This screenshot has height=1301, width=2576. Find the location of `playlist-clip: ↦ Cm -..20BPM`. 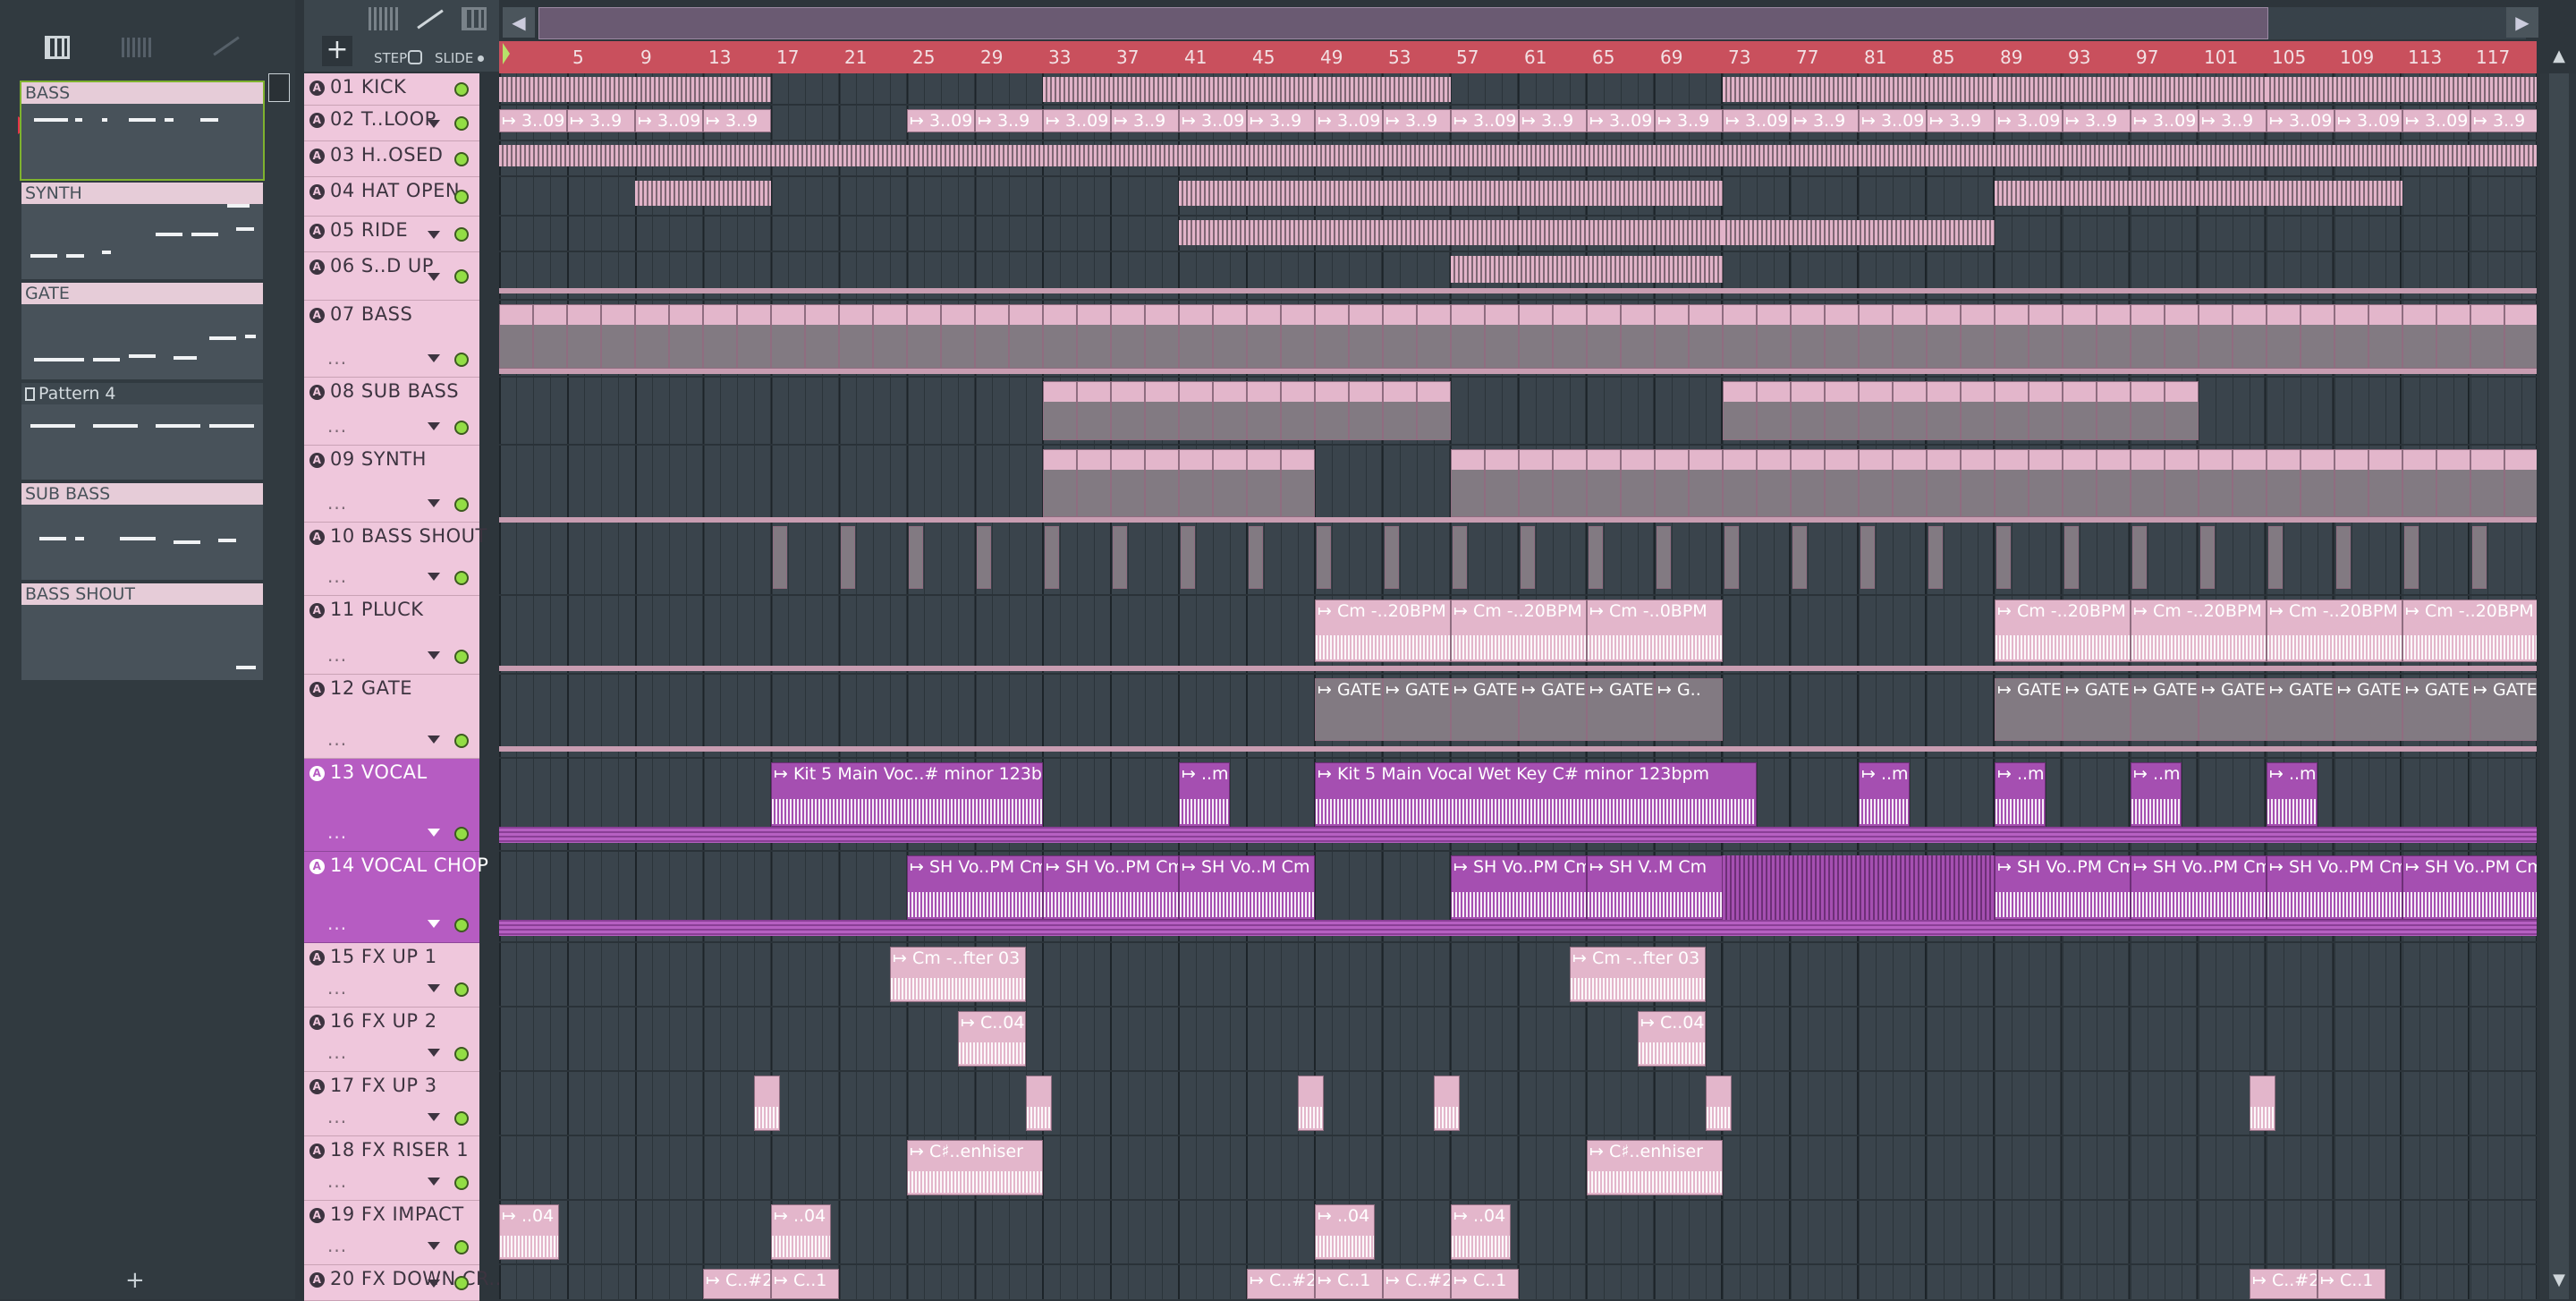

playlist-clip: ↦ Cm -..20BPM is located at coordinates (2334, 630).